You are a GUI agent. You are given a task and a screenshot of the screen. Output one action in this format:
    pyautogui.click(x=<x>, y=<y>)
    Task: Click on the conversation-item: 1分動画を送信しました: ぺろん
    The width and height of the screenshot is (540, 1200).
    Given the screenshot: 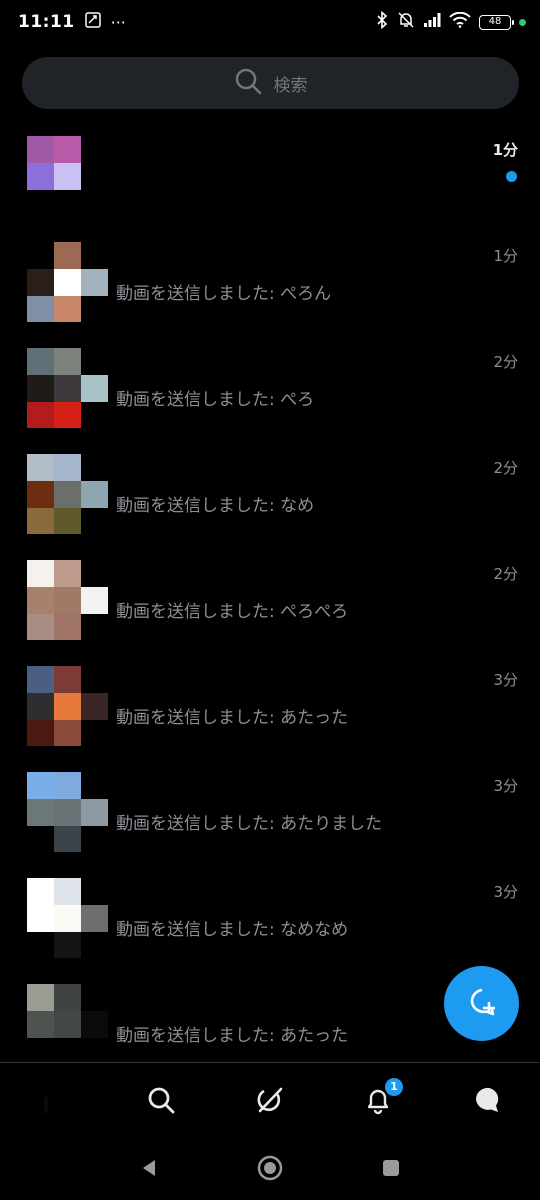 What is the action you would take?
    pyautogui.click(x=270, y=284)
    